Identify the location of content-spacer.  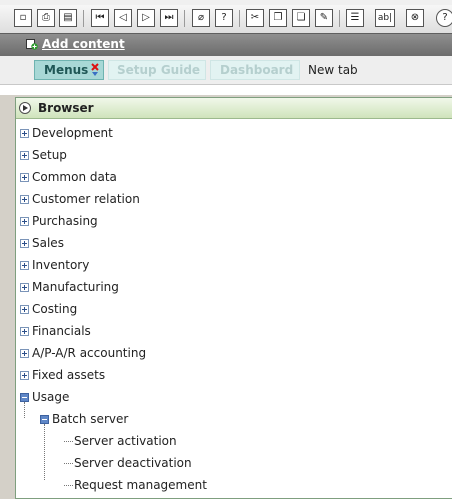
(226, 90).